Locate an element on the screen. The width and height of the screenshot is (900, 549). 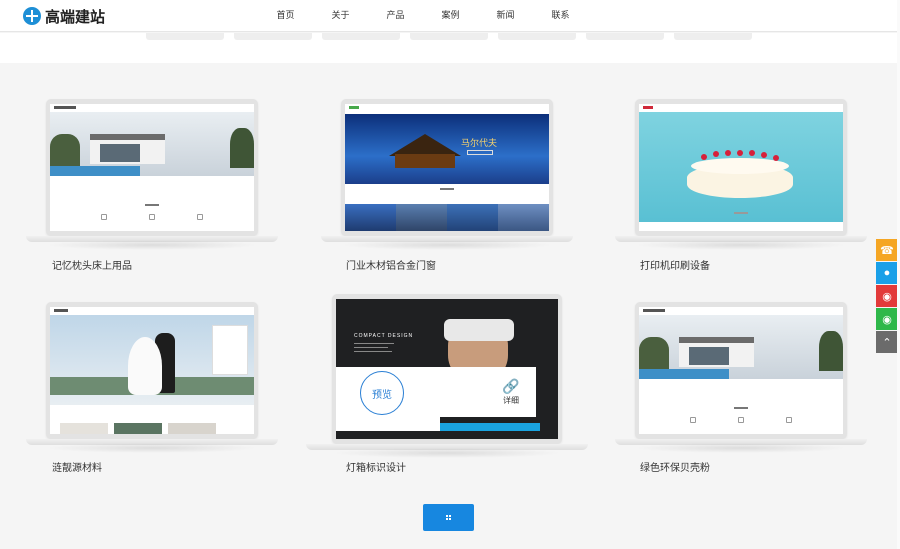
website-preview-screen: 马尔代夫 is located at coordinates (447, 167).